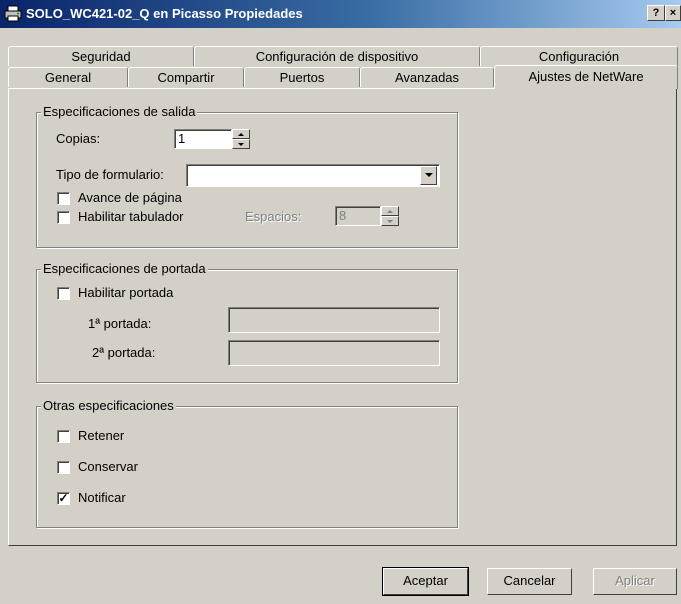  Describe the element at coordinates (124, 352) in the screenshot. I see `banner2-label: 2ª portada:` at that location.